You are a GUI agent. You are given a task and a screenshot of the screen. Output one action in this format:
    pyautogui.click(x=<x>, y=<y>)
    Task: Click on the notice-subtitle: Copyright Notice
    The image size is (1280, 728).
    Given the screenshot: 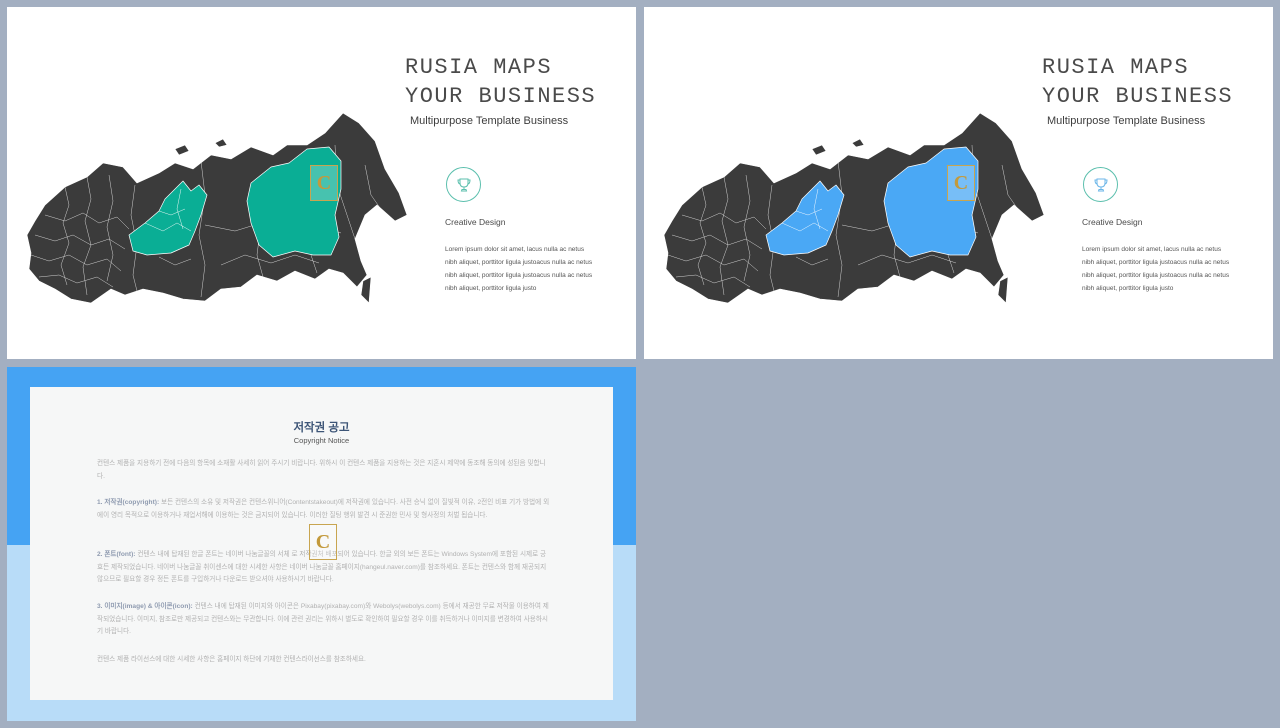 What is the action you would take?
    pyautogui.click(x=321, y=440)
    